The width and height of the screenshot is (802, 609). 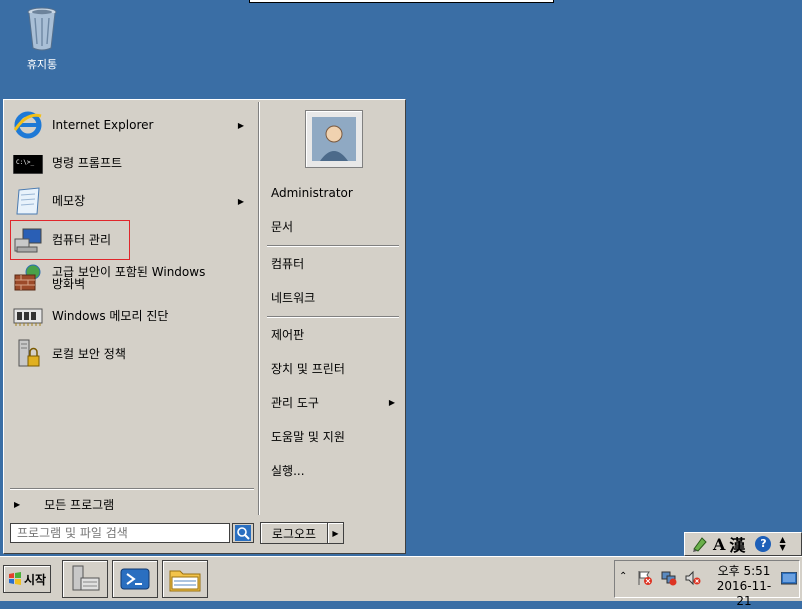 I want to click on place-label: 문서, so click(x=282, y=227).